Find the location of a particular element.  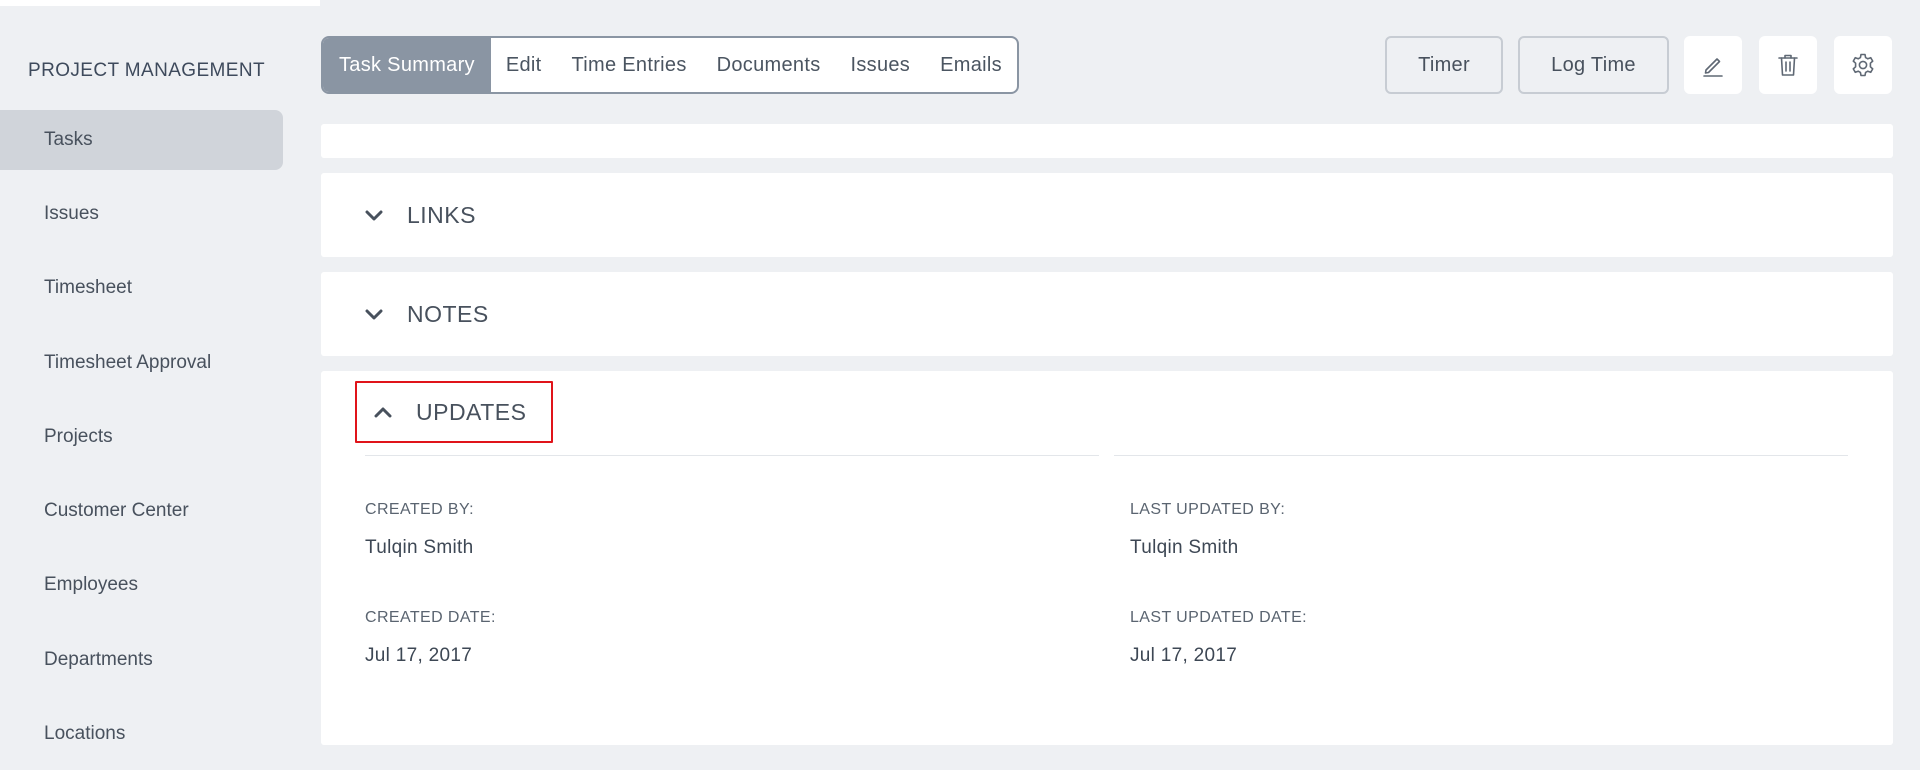

notes-section-header: NOTES is located at coordinates (425, 314).